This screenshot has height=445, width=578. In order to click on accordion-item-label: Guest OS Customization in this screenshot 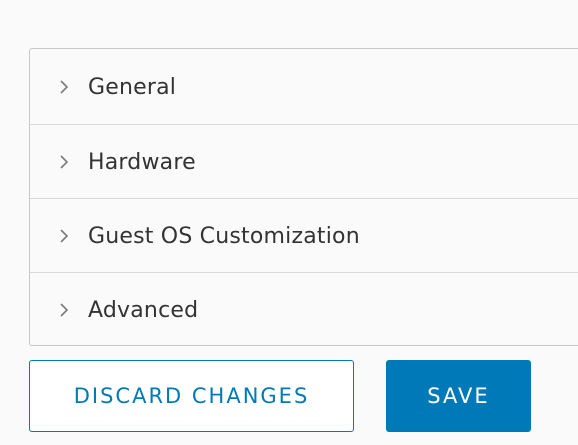, I will do `click(224, 236)`.